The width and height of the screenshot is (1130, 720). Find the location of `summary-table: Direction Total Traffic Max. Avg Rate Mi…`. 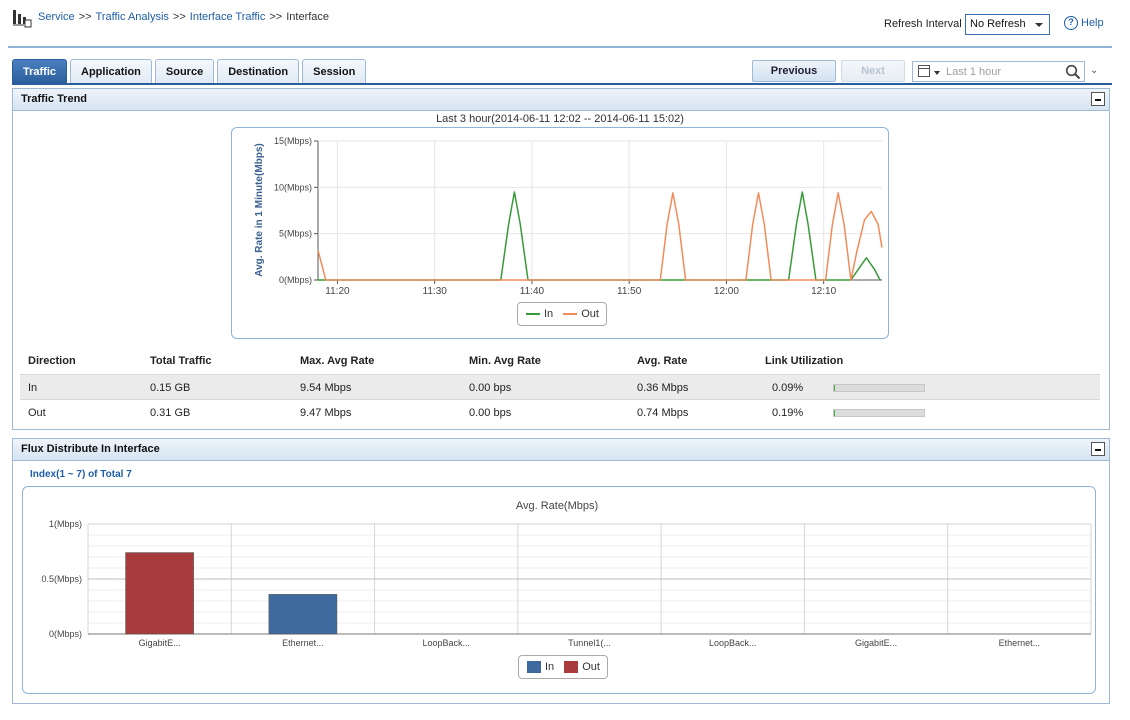

summary-table: Direction Total Traffic Max. Avg Rate Mi… is located at coordinates (560, 387).